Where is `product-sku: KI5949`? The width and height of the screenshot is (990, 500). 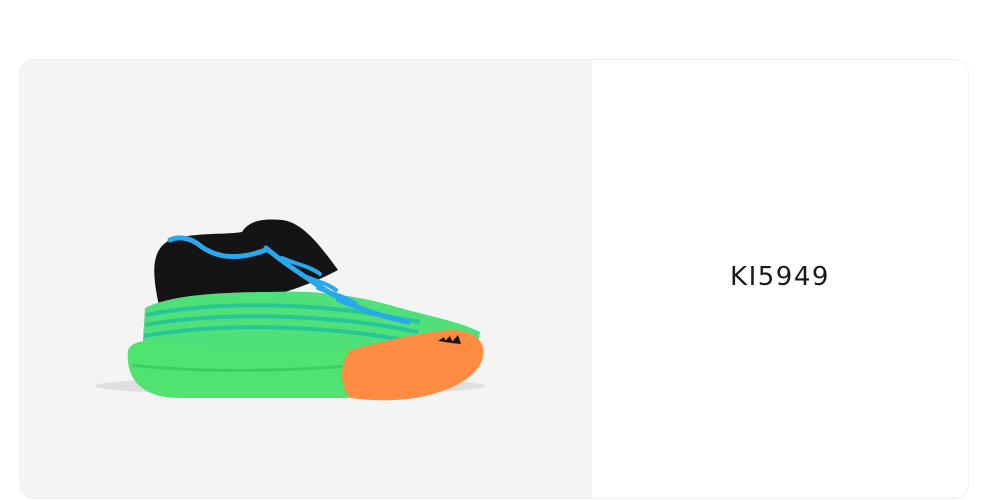 product-sku: KI5949 is located at coordinates (780, 277).